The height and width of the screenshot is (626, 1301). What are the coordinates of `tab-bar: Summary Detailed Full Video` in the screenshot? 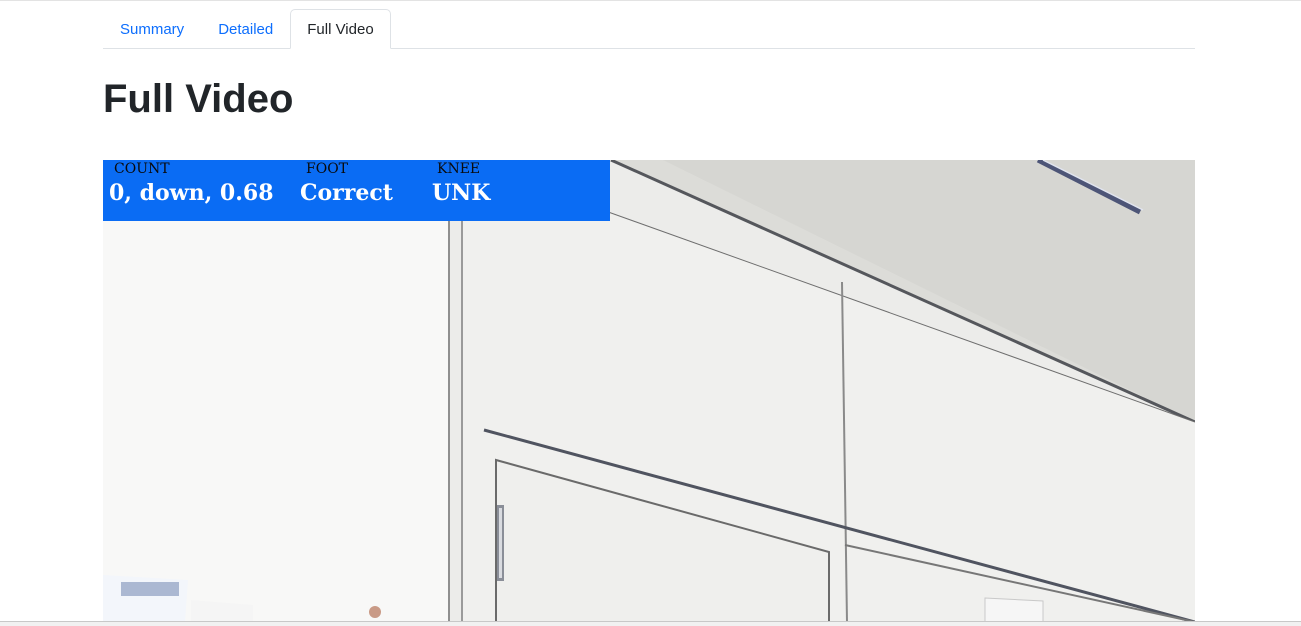 It's located at (649, 28).